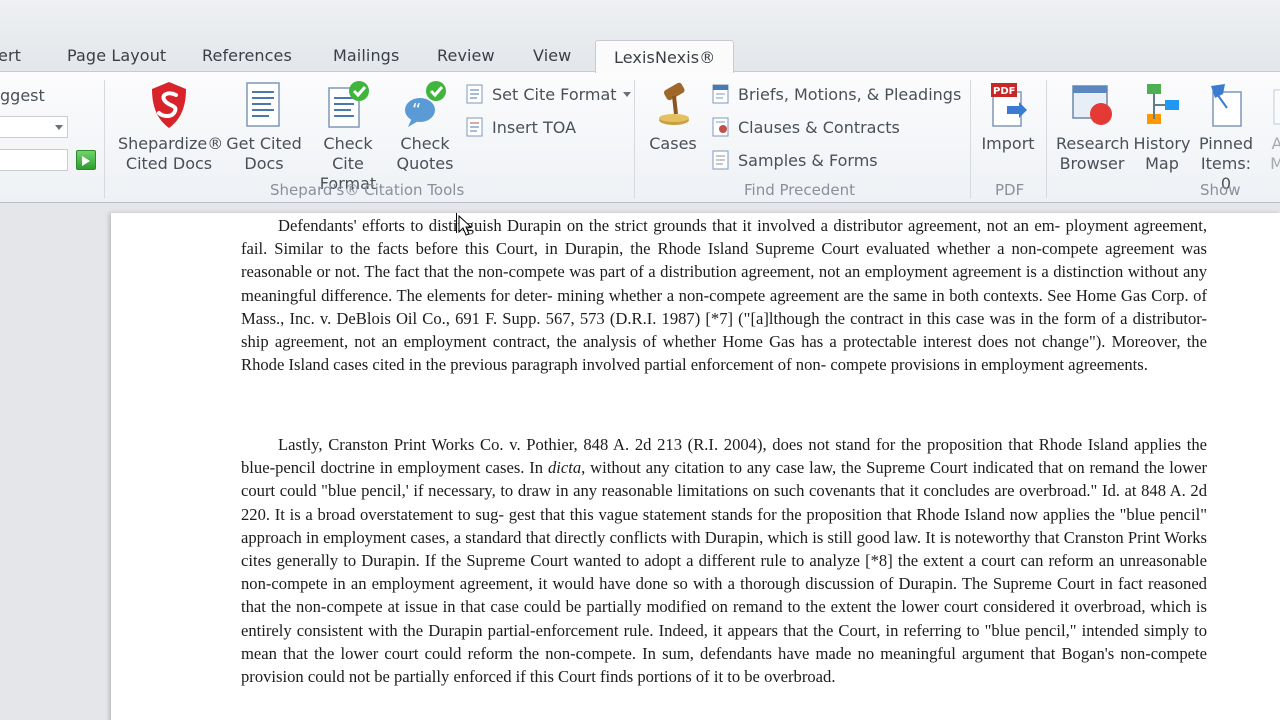 The image size is (1280, 720). Describe the element at coordinates (534, 127) in the screenshot. I see `insert-toa-label: Insert TOA` at that location.